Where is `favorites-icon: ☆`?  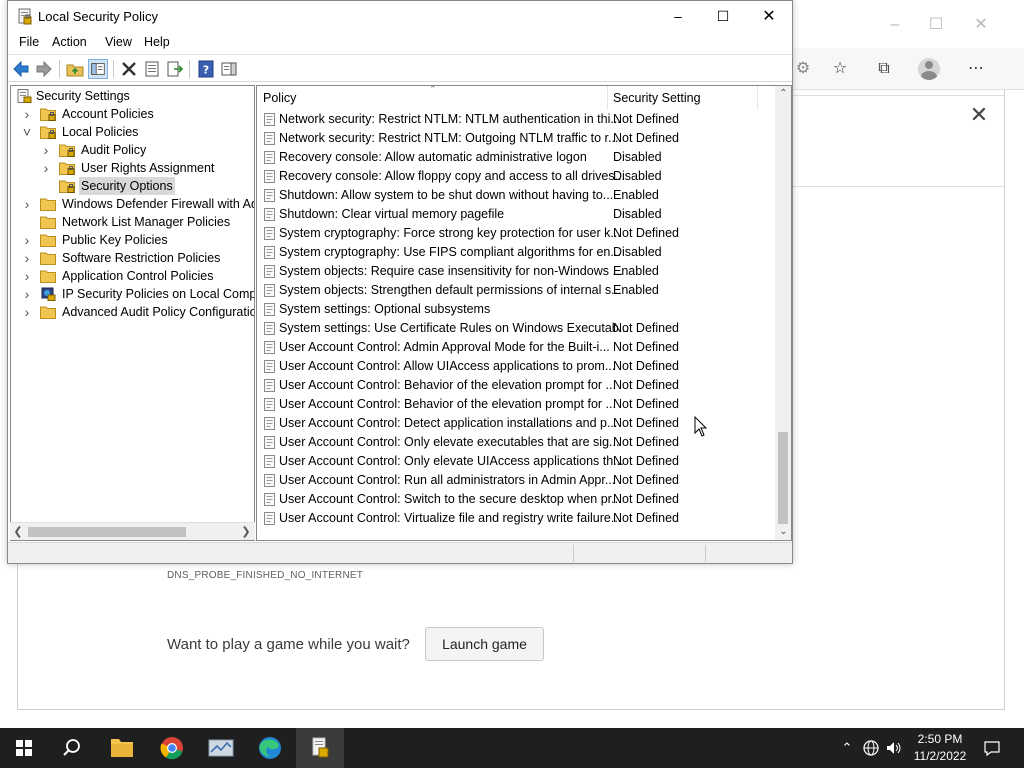
favorites-icon: ☆ is located at coordinates (840, 69).